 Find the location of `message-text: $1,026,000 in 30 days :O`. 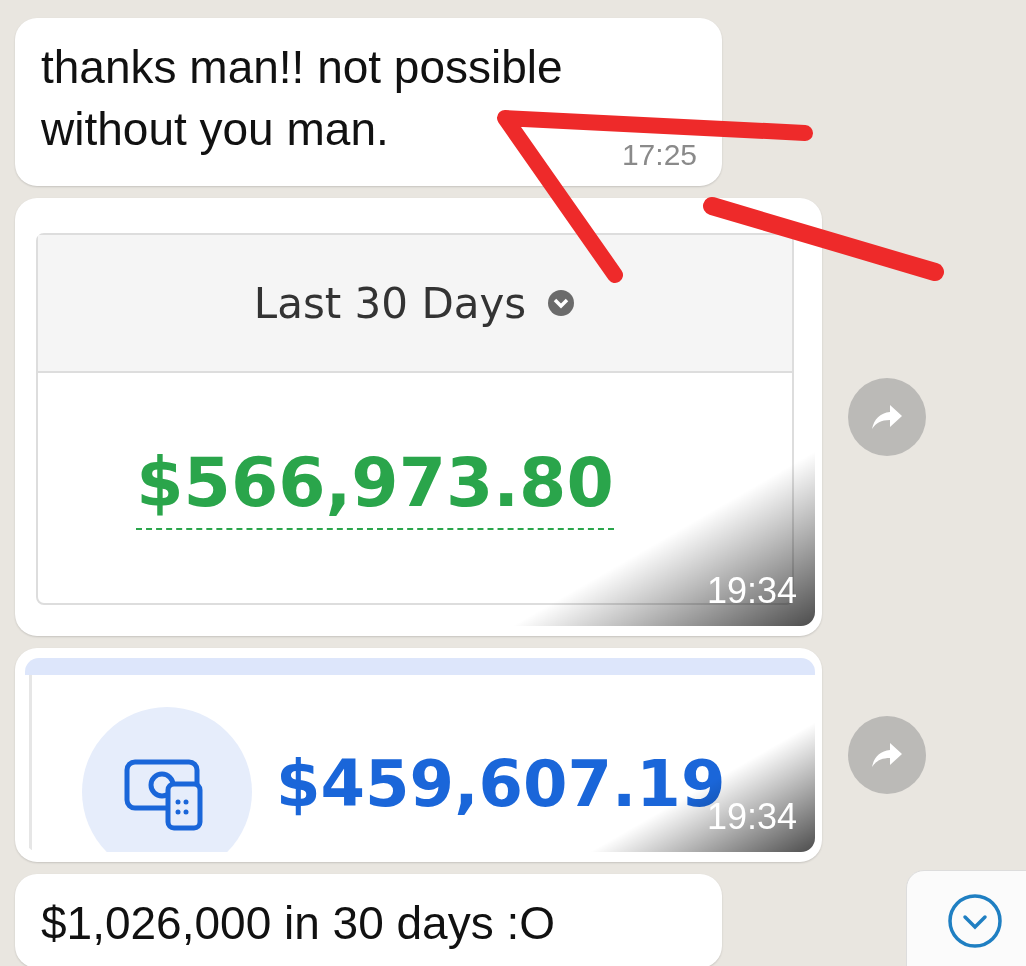

message-text: $1,026,000 in 30 days :O is located at coordinates (299, 923).